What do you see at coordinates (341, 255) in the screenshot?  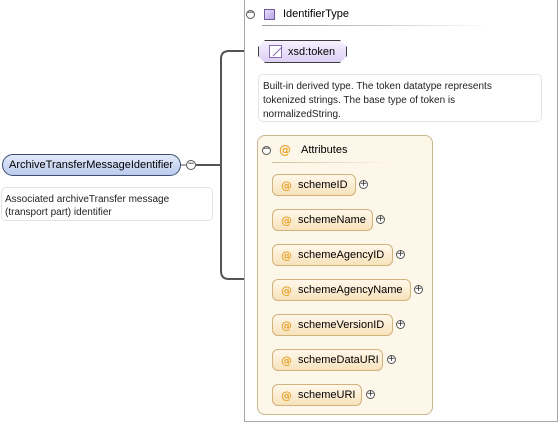 I see `attribute-name: schemeAgencyID` at bounding box center [341, 255].